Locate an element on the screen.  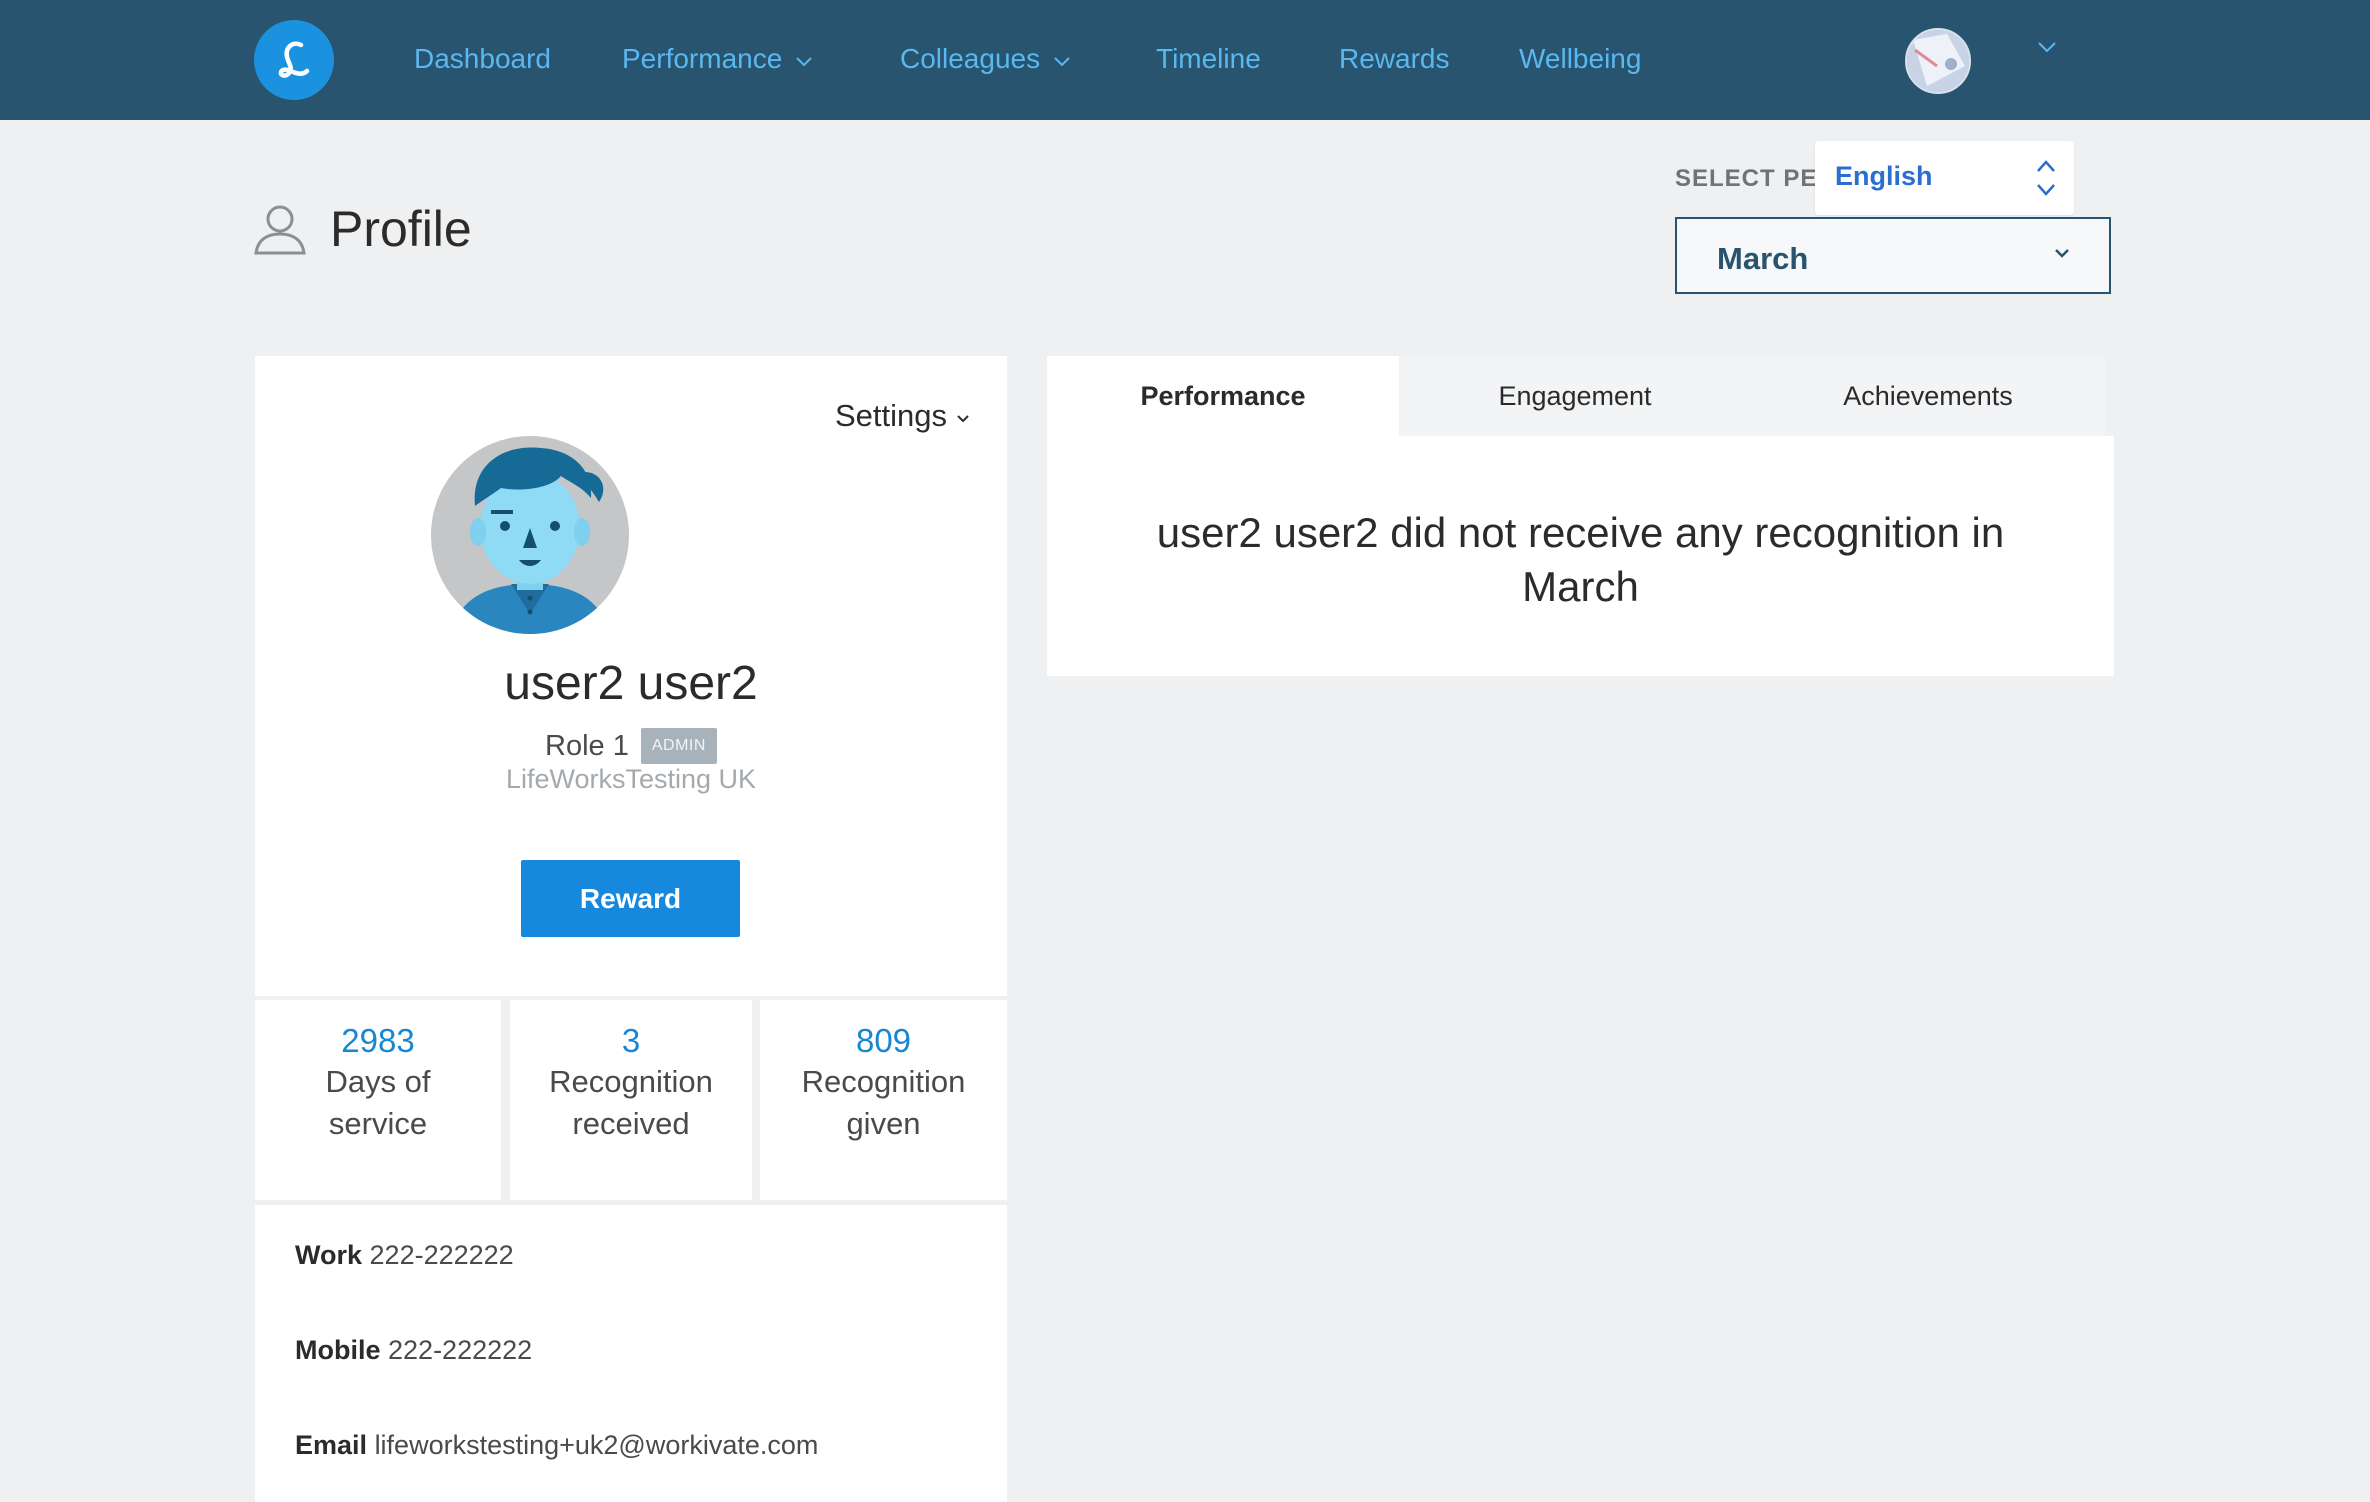
nav-performance: Performance is located at coordinates (717, 59).